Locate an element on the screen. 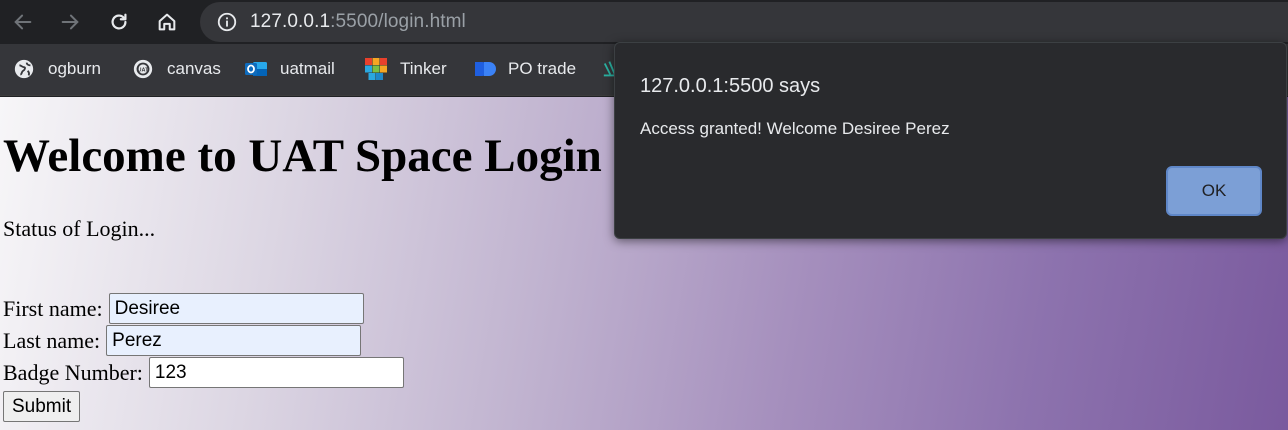  reload-icon is located at coordinates (119, 21).